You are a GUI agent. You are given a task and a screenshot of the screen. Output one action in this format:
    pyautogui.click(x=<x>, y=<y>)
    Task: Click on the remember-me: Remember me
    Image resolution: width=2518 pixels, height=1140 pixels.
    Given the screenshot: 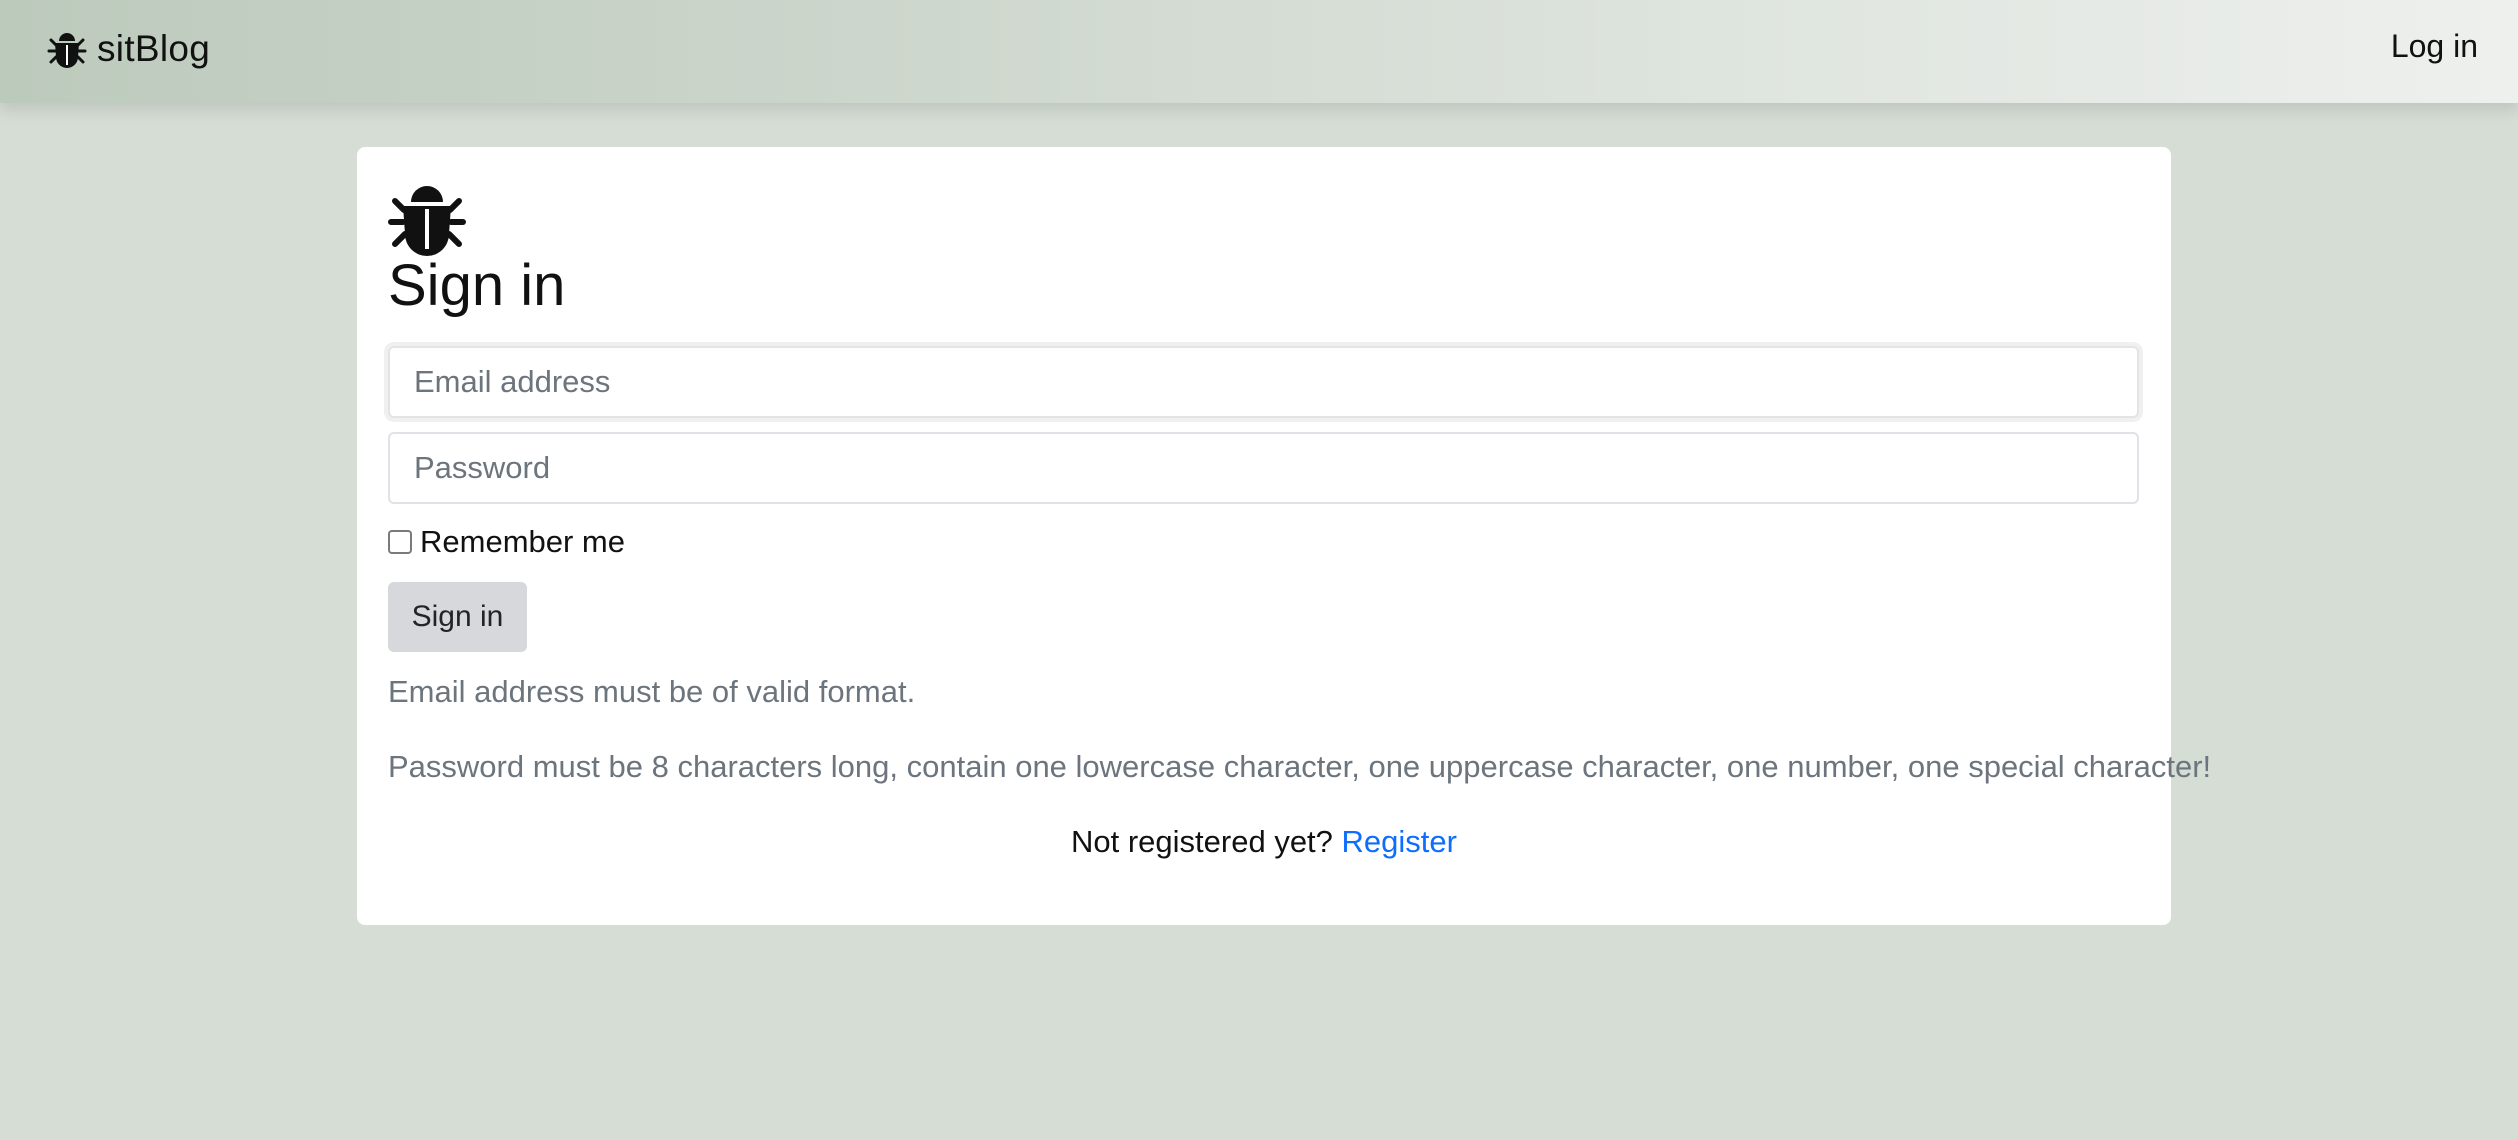 What is the action you would take?
    pyautogui.click(x=506, y=542)
    